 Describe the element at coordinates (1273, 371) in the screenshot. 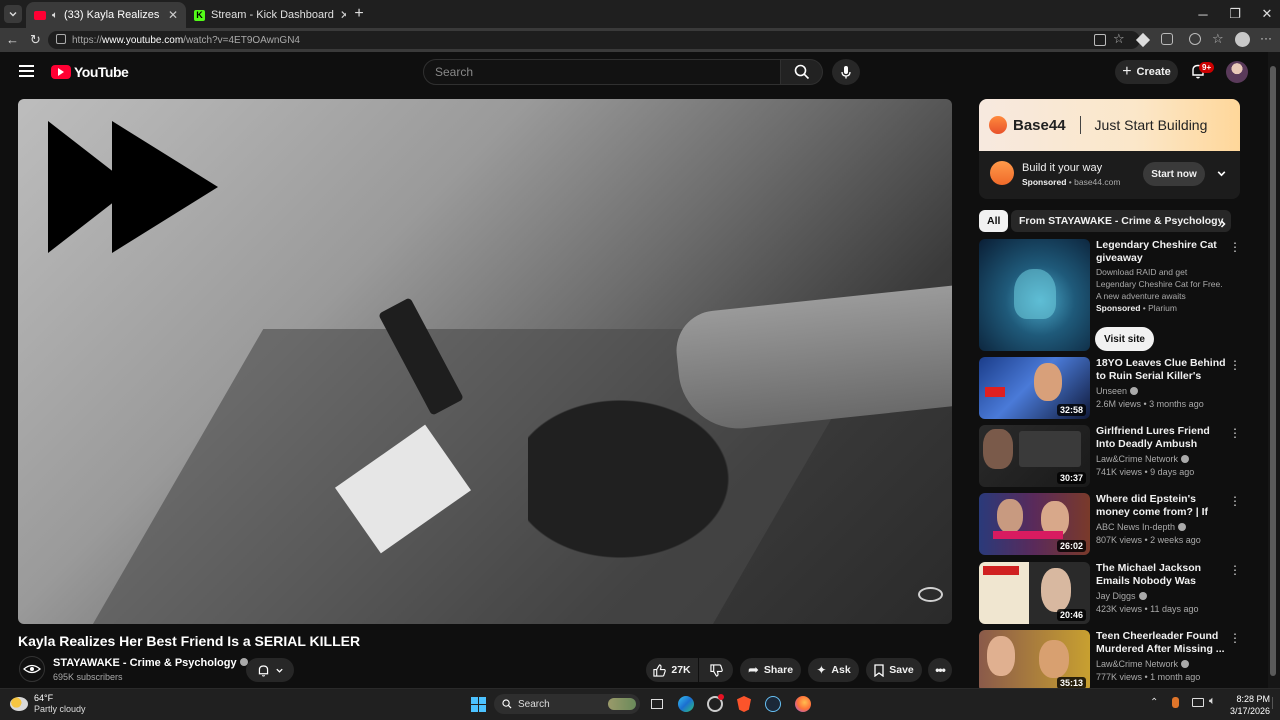

I see `scrollbar-thumb` at that location.